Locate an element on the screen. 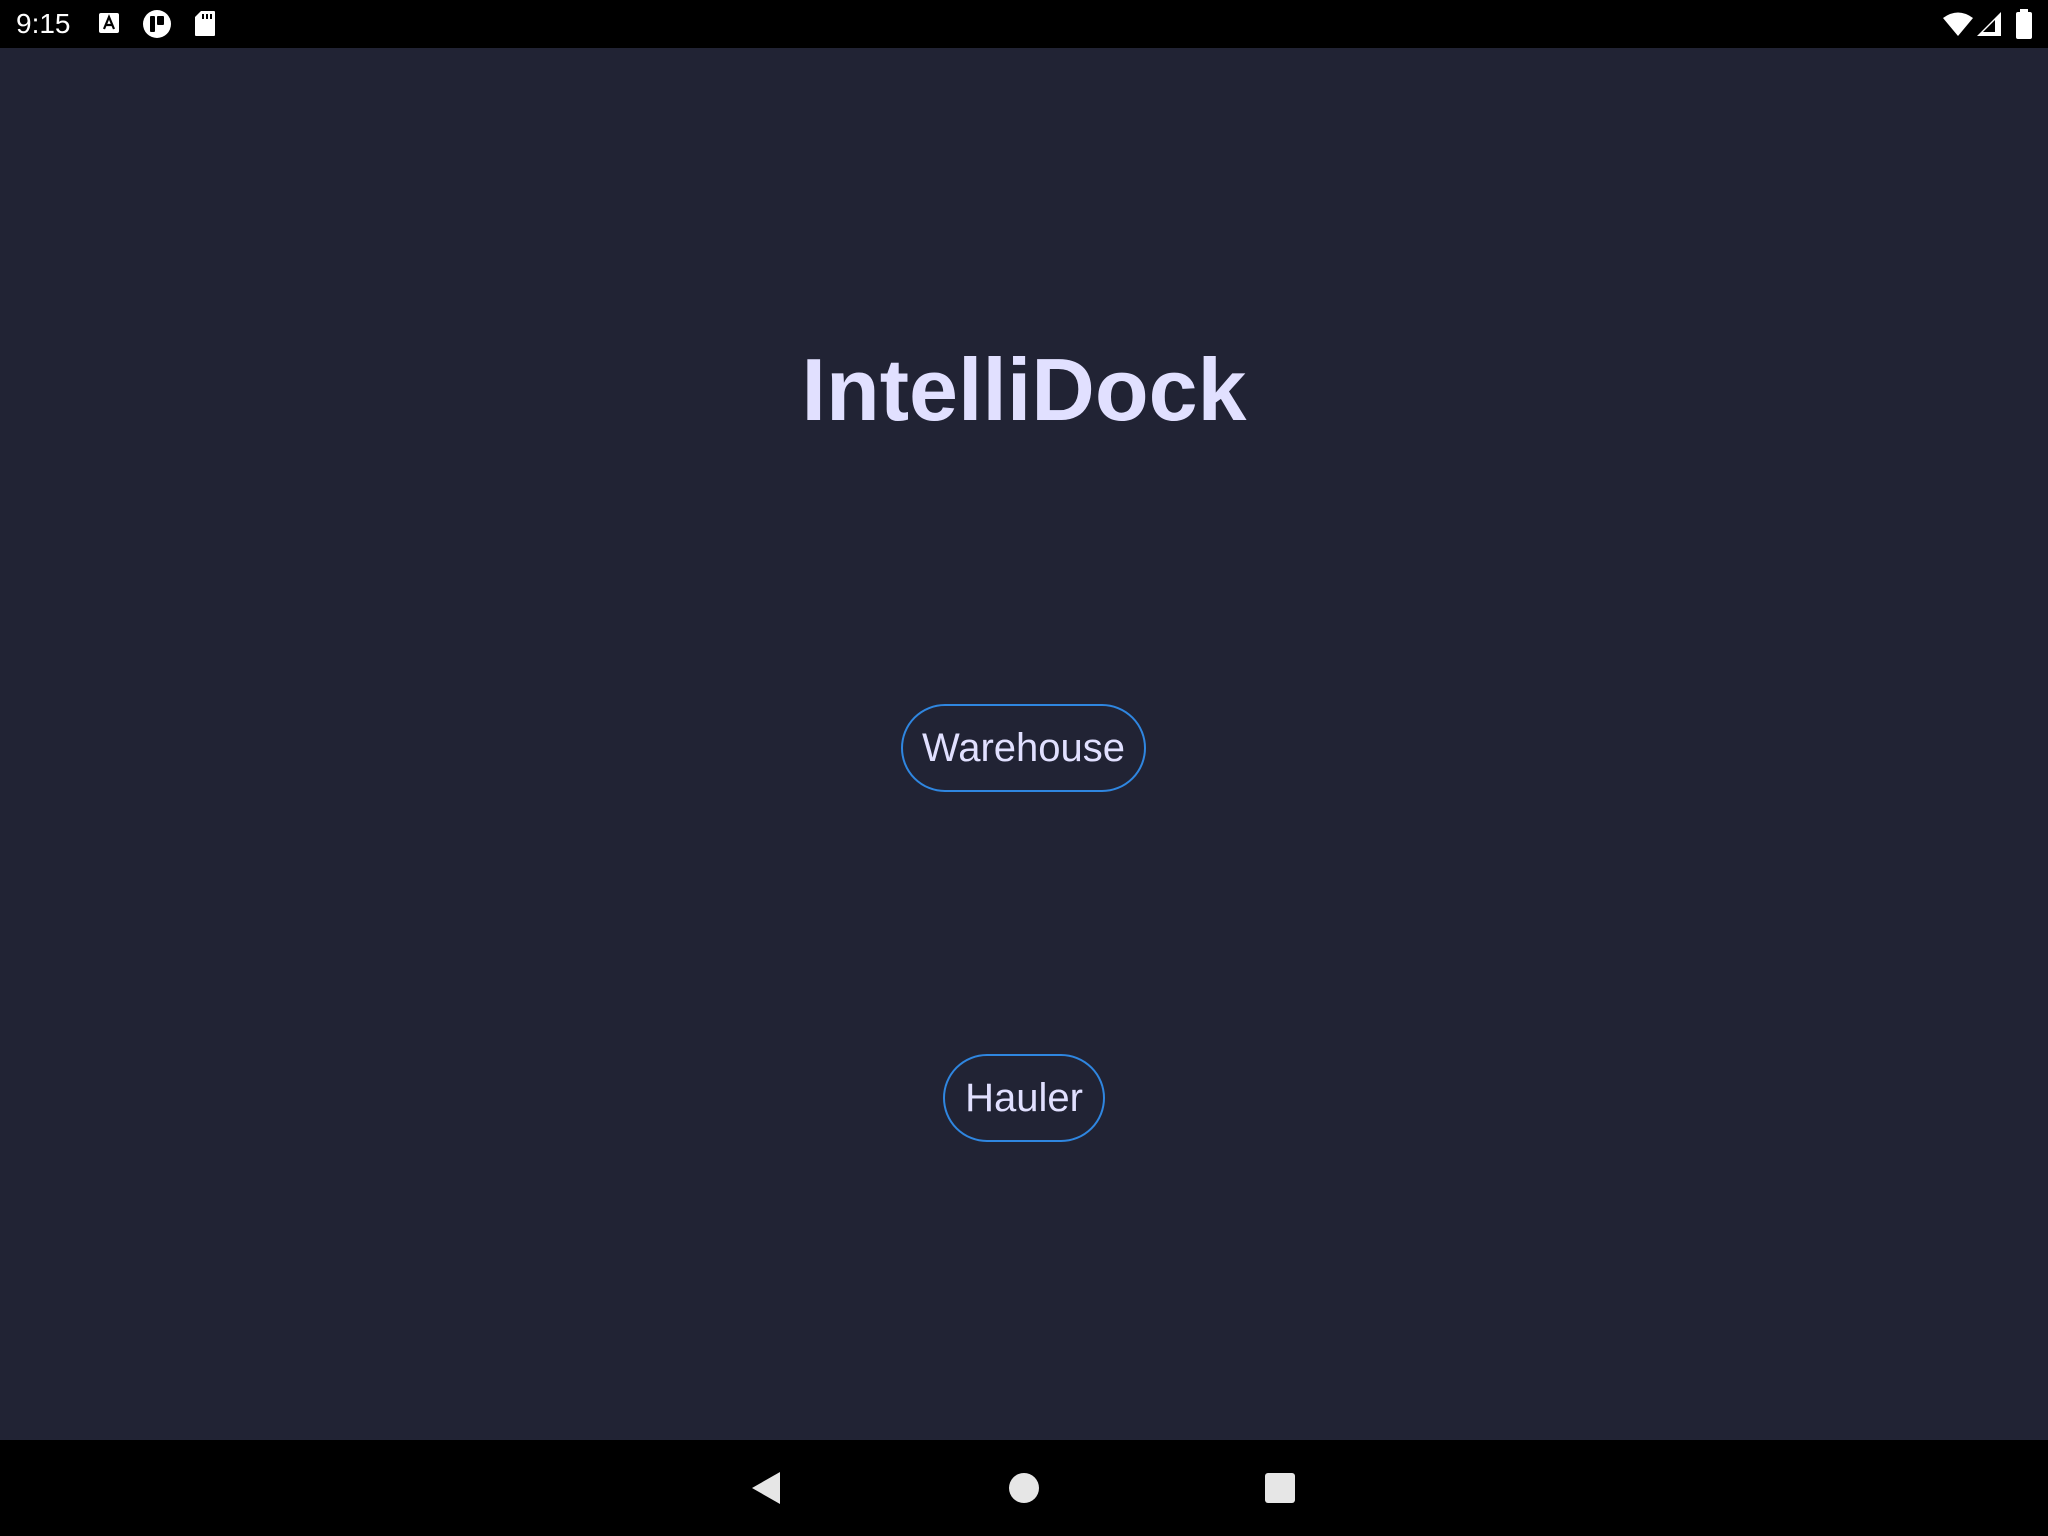 Image resolution: width=2048 pixels, height=1536 pixels. font-a-icon is located at coordinates (109, 23).